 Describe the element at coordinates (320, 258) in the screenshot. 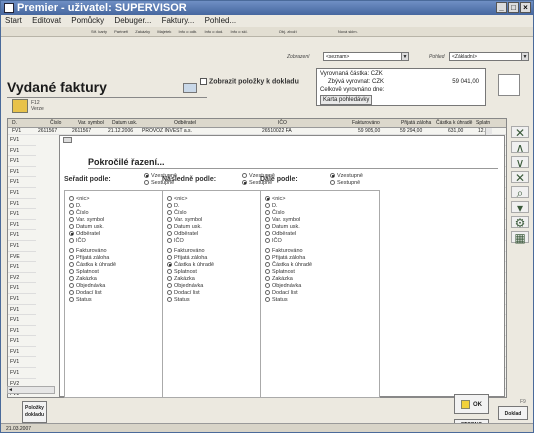

I see `sort-field-option: Přijatá záloha` at that location.